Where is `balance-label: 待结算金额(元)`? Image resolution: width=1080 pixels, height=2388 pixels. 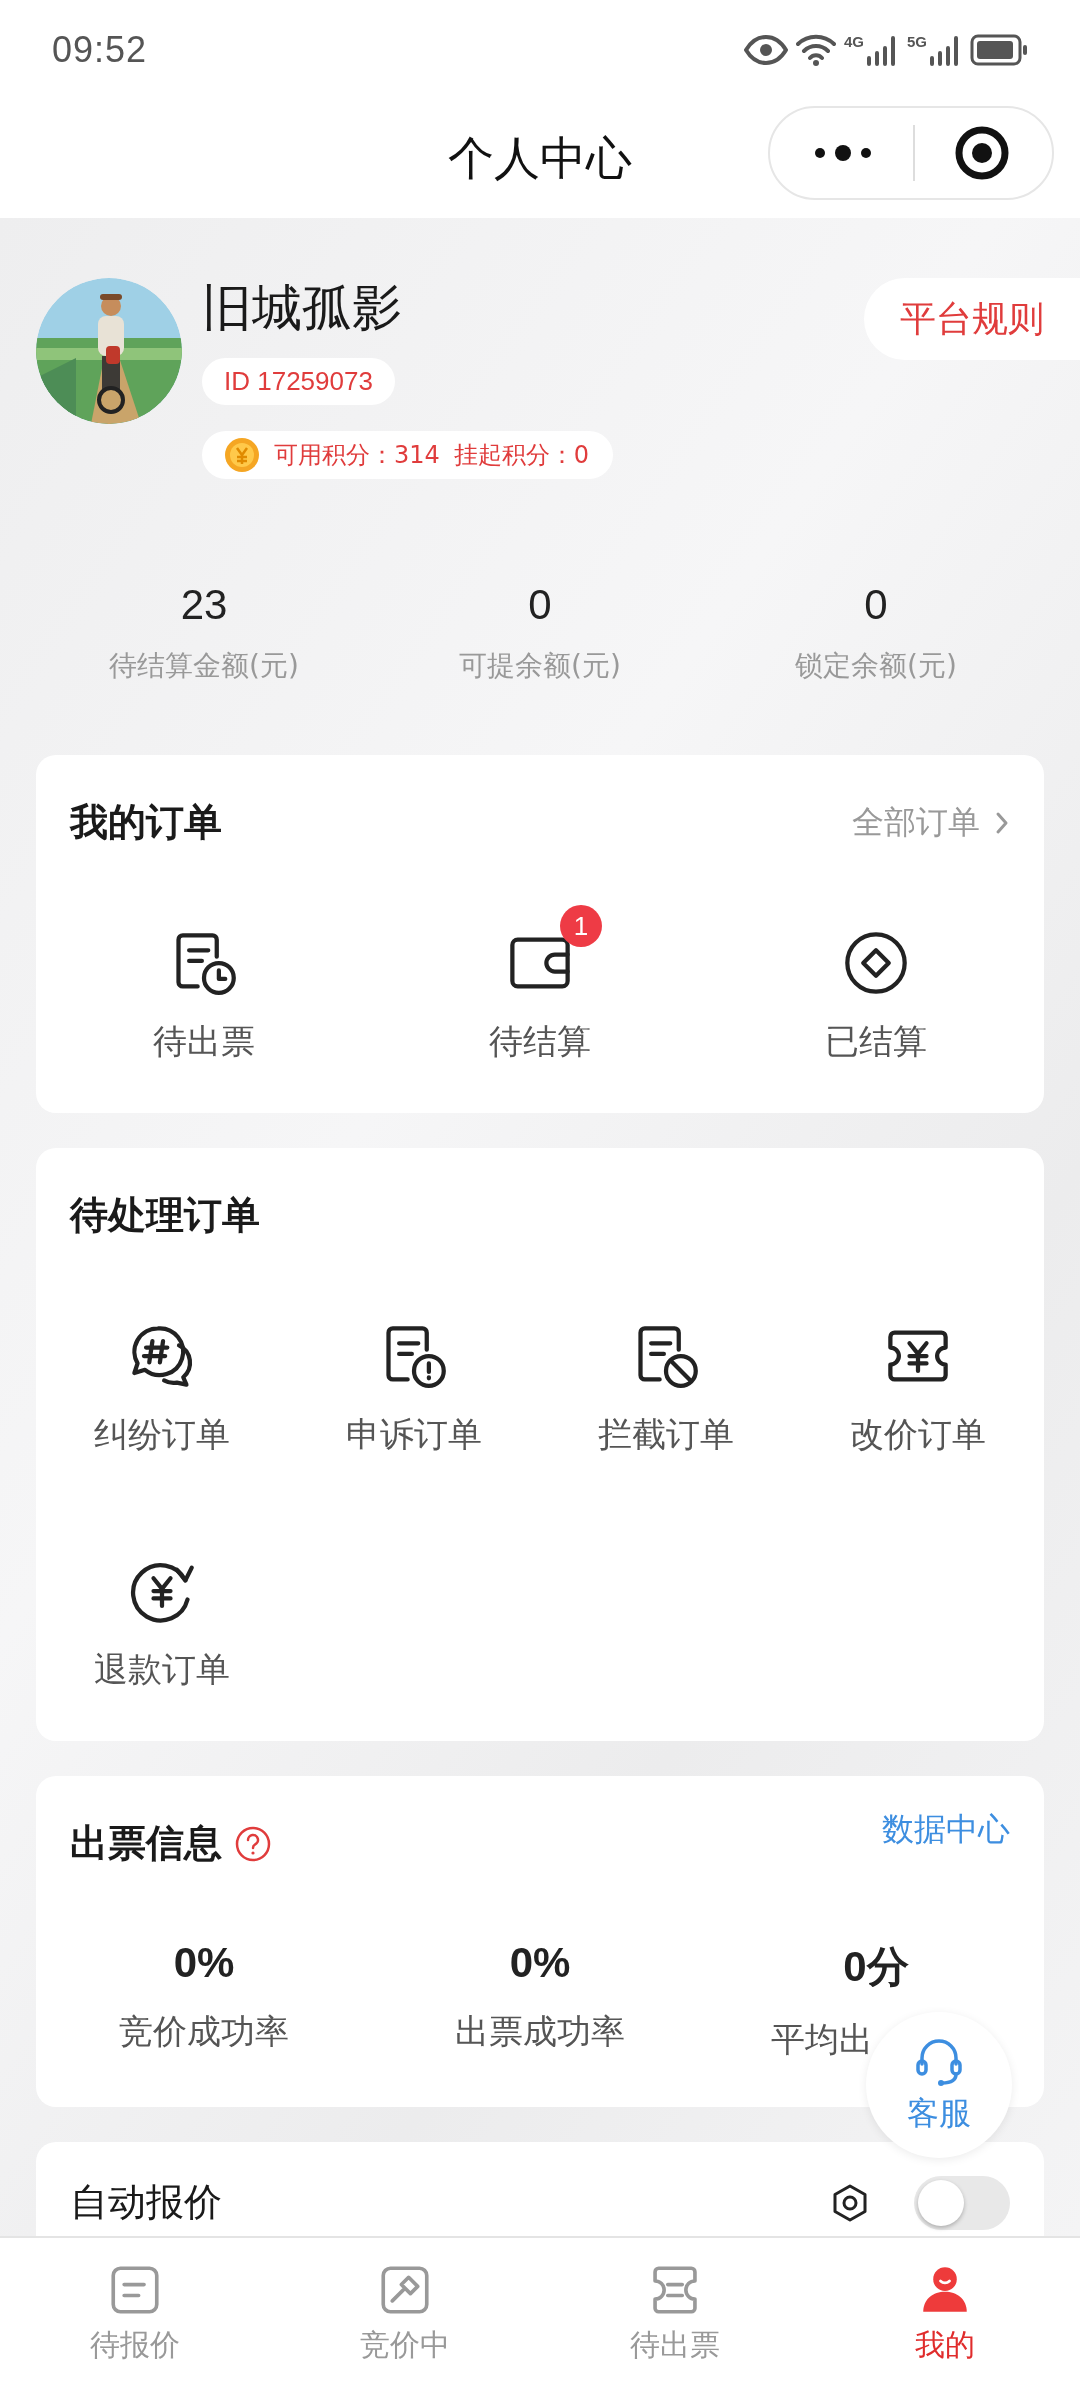
balance-label: 待结算金额(元) is located at coordinates (204, 666).